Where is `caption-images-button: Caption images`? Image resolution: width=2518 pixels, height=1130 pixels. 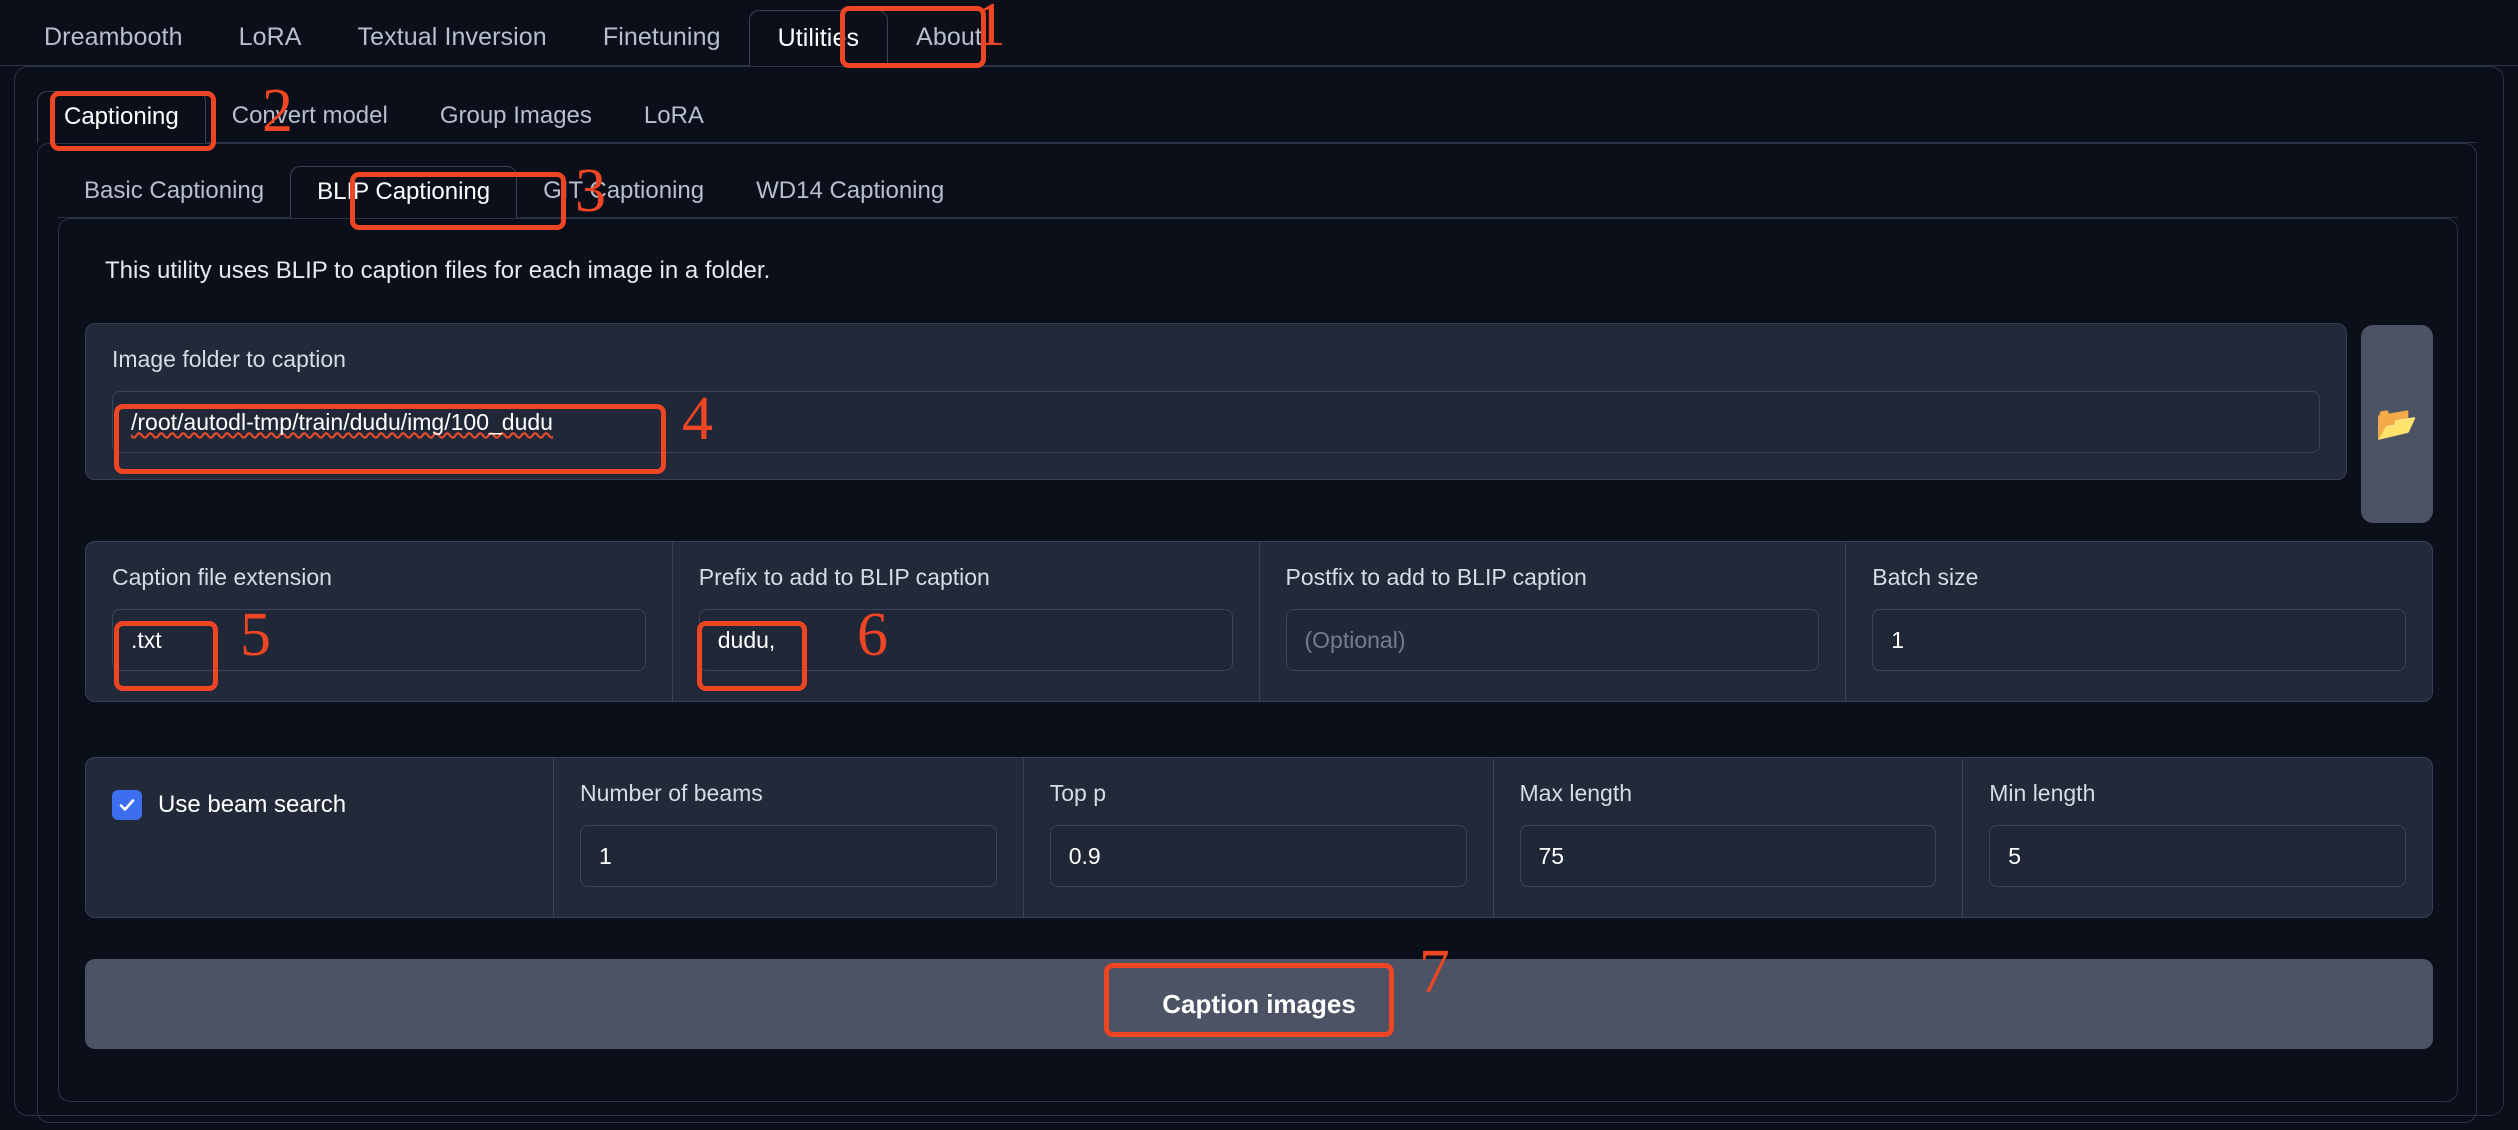
caption-images-button: Caption images is located at coordinates (1259, 1004).